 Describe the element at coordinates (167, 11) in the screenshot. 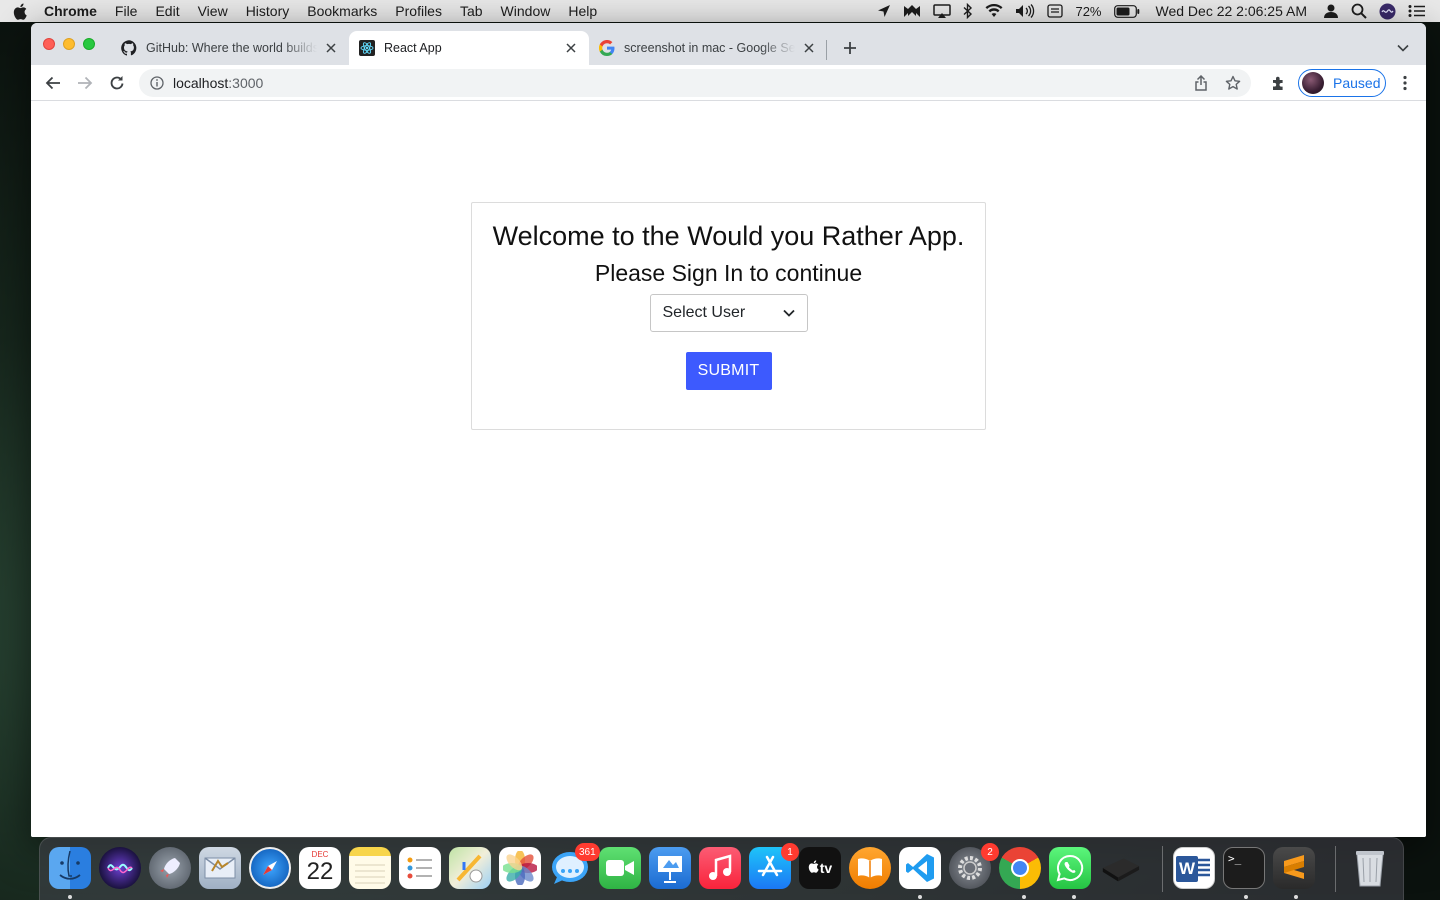

I see `menu-edit: Edit` at that location.